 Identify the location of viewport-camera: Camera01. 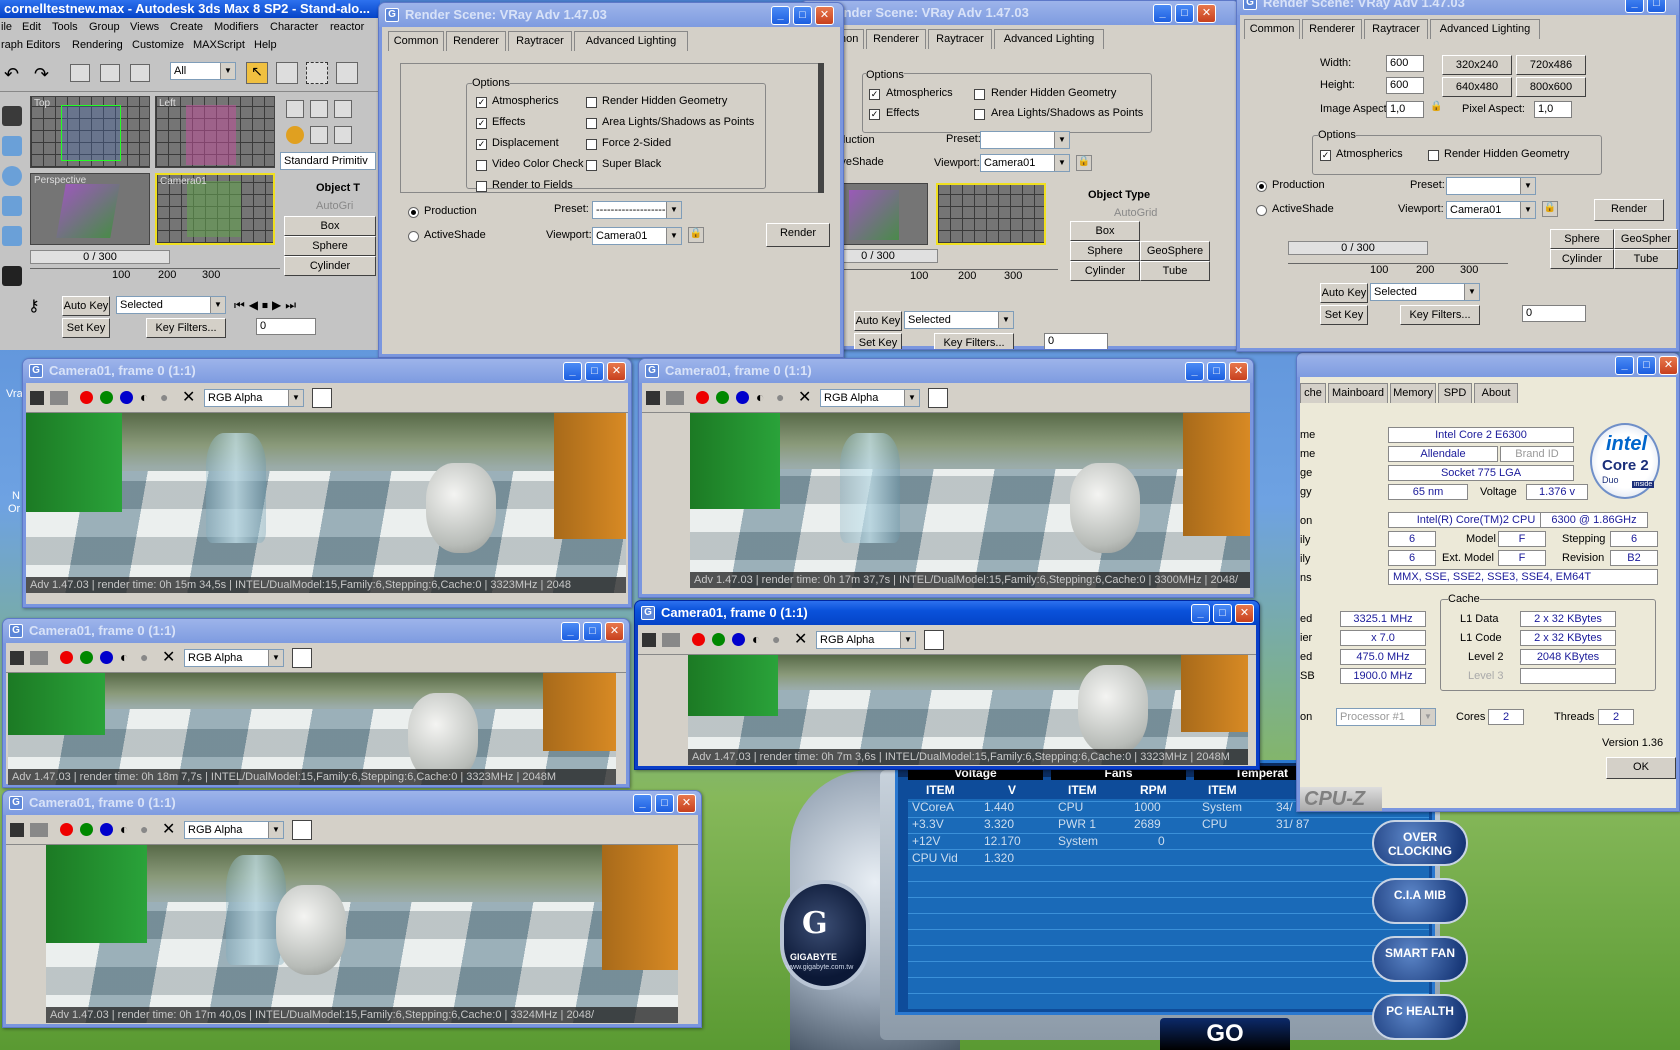
(215, 209).